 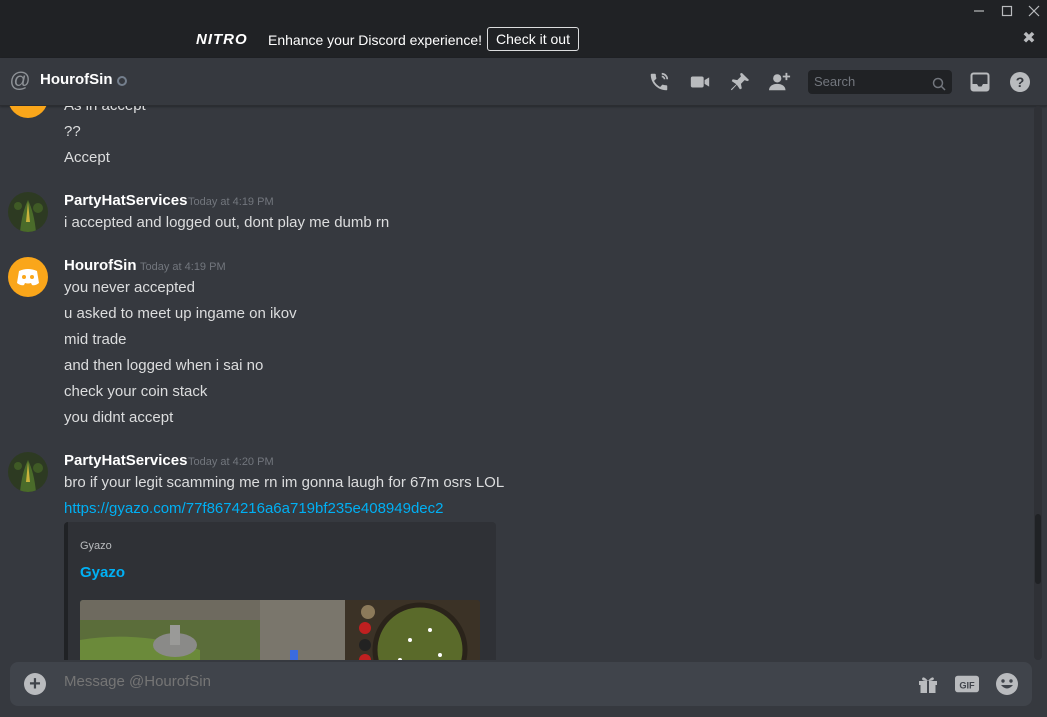 What do you see at coordinates (1029, 39) in the screenshot?
I see `dismiss-banner-icon: ✖` at bounding box center [1029, 39].